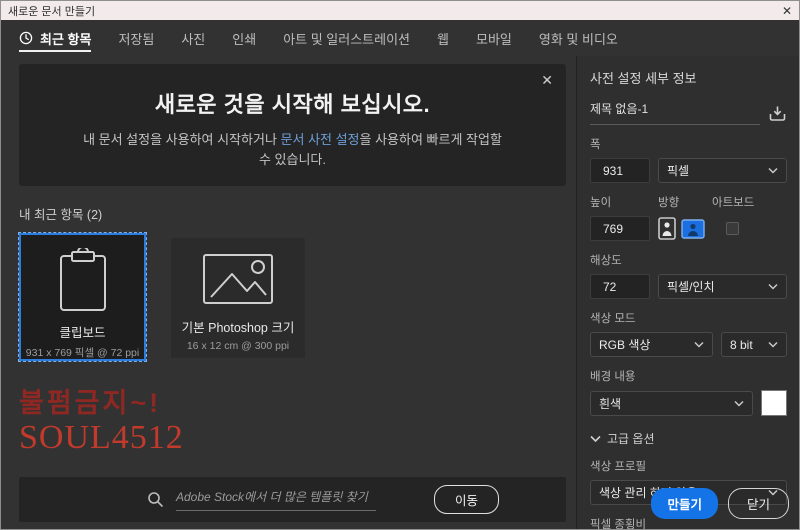  I want to click on tab-art-illustration: 아트 및 일러스트레이션, so click(346, 38).